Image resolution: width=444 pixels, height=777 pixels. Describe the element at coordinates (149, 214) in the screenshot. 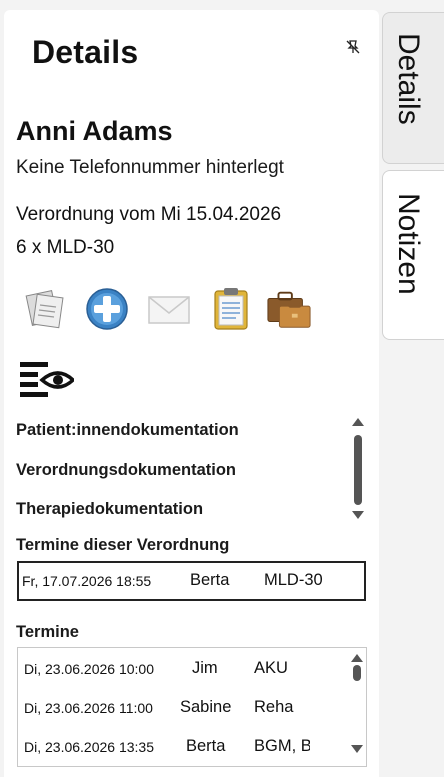

I see `prescription-date: Verordnung vom Mi 15.04.2026` at that location.